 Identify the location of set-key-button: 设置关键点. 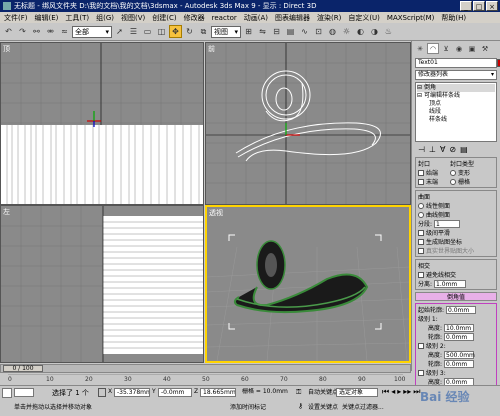
(323, 406).